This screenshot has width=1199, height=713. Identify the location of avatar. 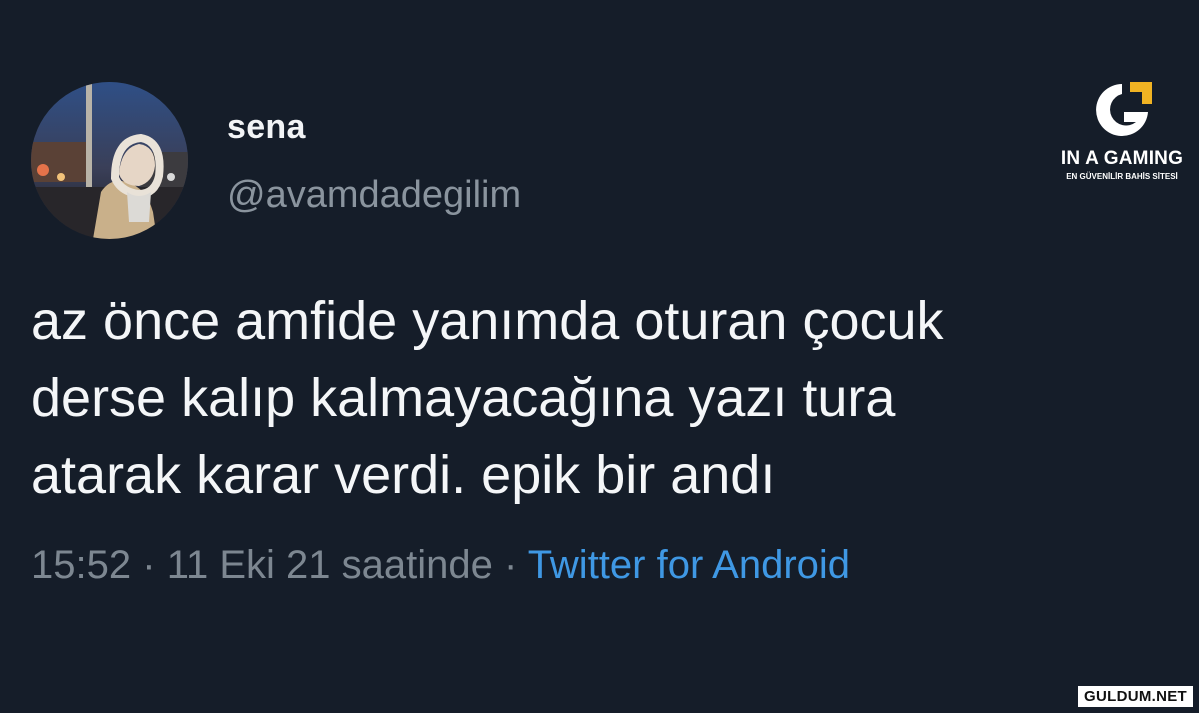
(109, 160).